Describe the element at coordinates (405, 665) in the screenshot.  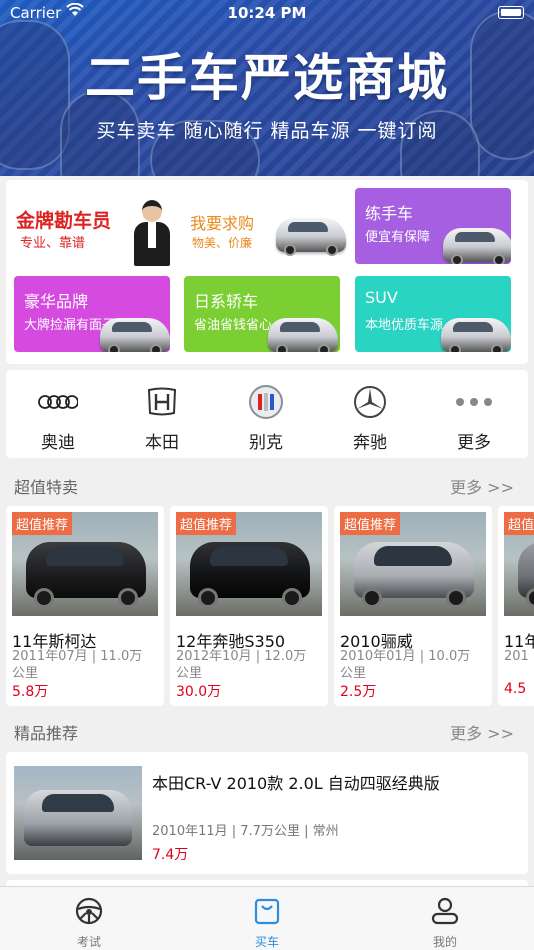
I see `car-meta: 2010年01月 | 10.0万公里` at that location.